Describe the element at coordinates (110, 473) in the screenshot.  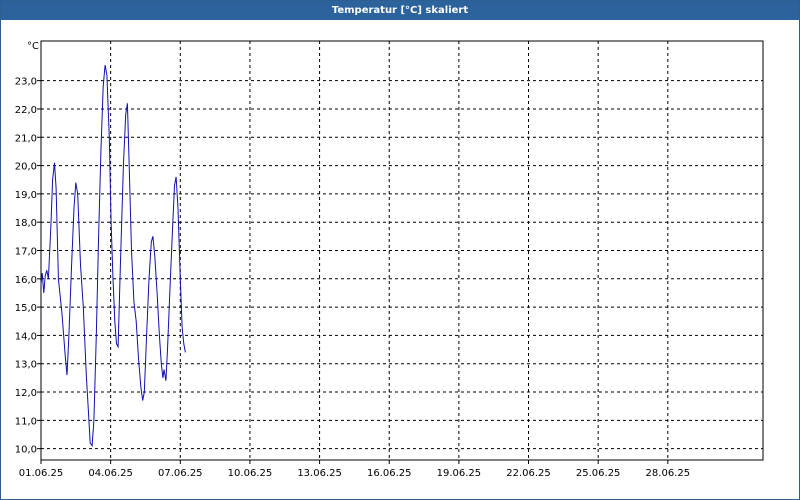
I see `x-tick-label: 04.06.25` at that location.